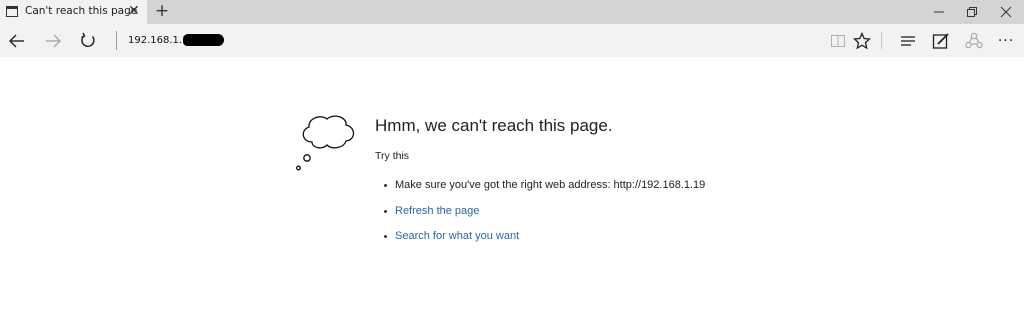 This screenshot has width=1024, height=324. I want to click on restore-button, so click(971, 12).